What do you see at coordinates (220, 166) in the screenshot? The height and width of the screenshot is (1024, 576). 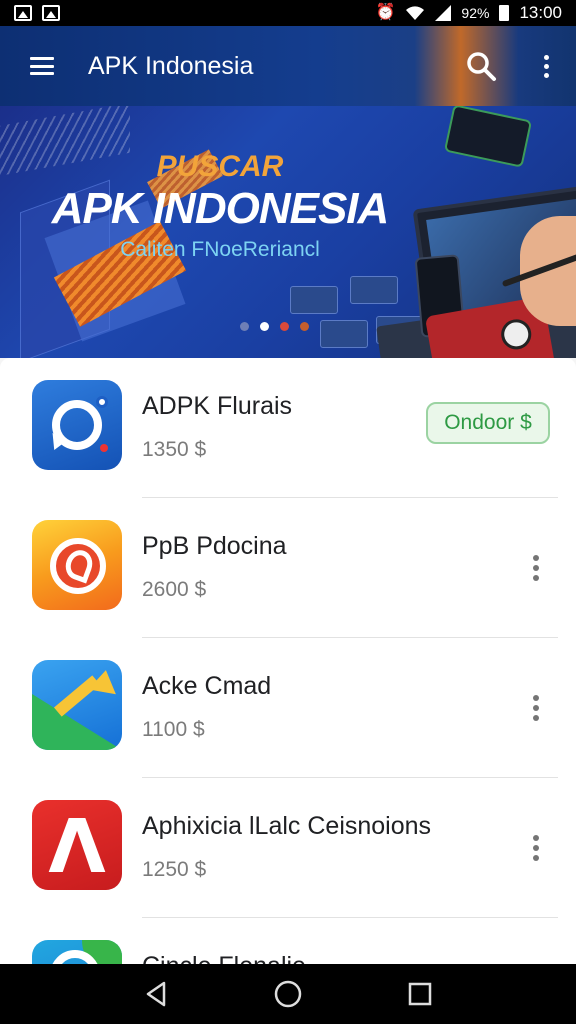 I see `banner-subtitle: PUSCAR` at bounding box center [220, 166].